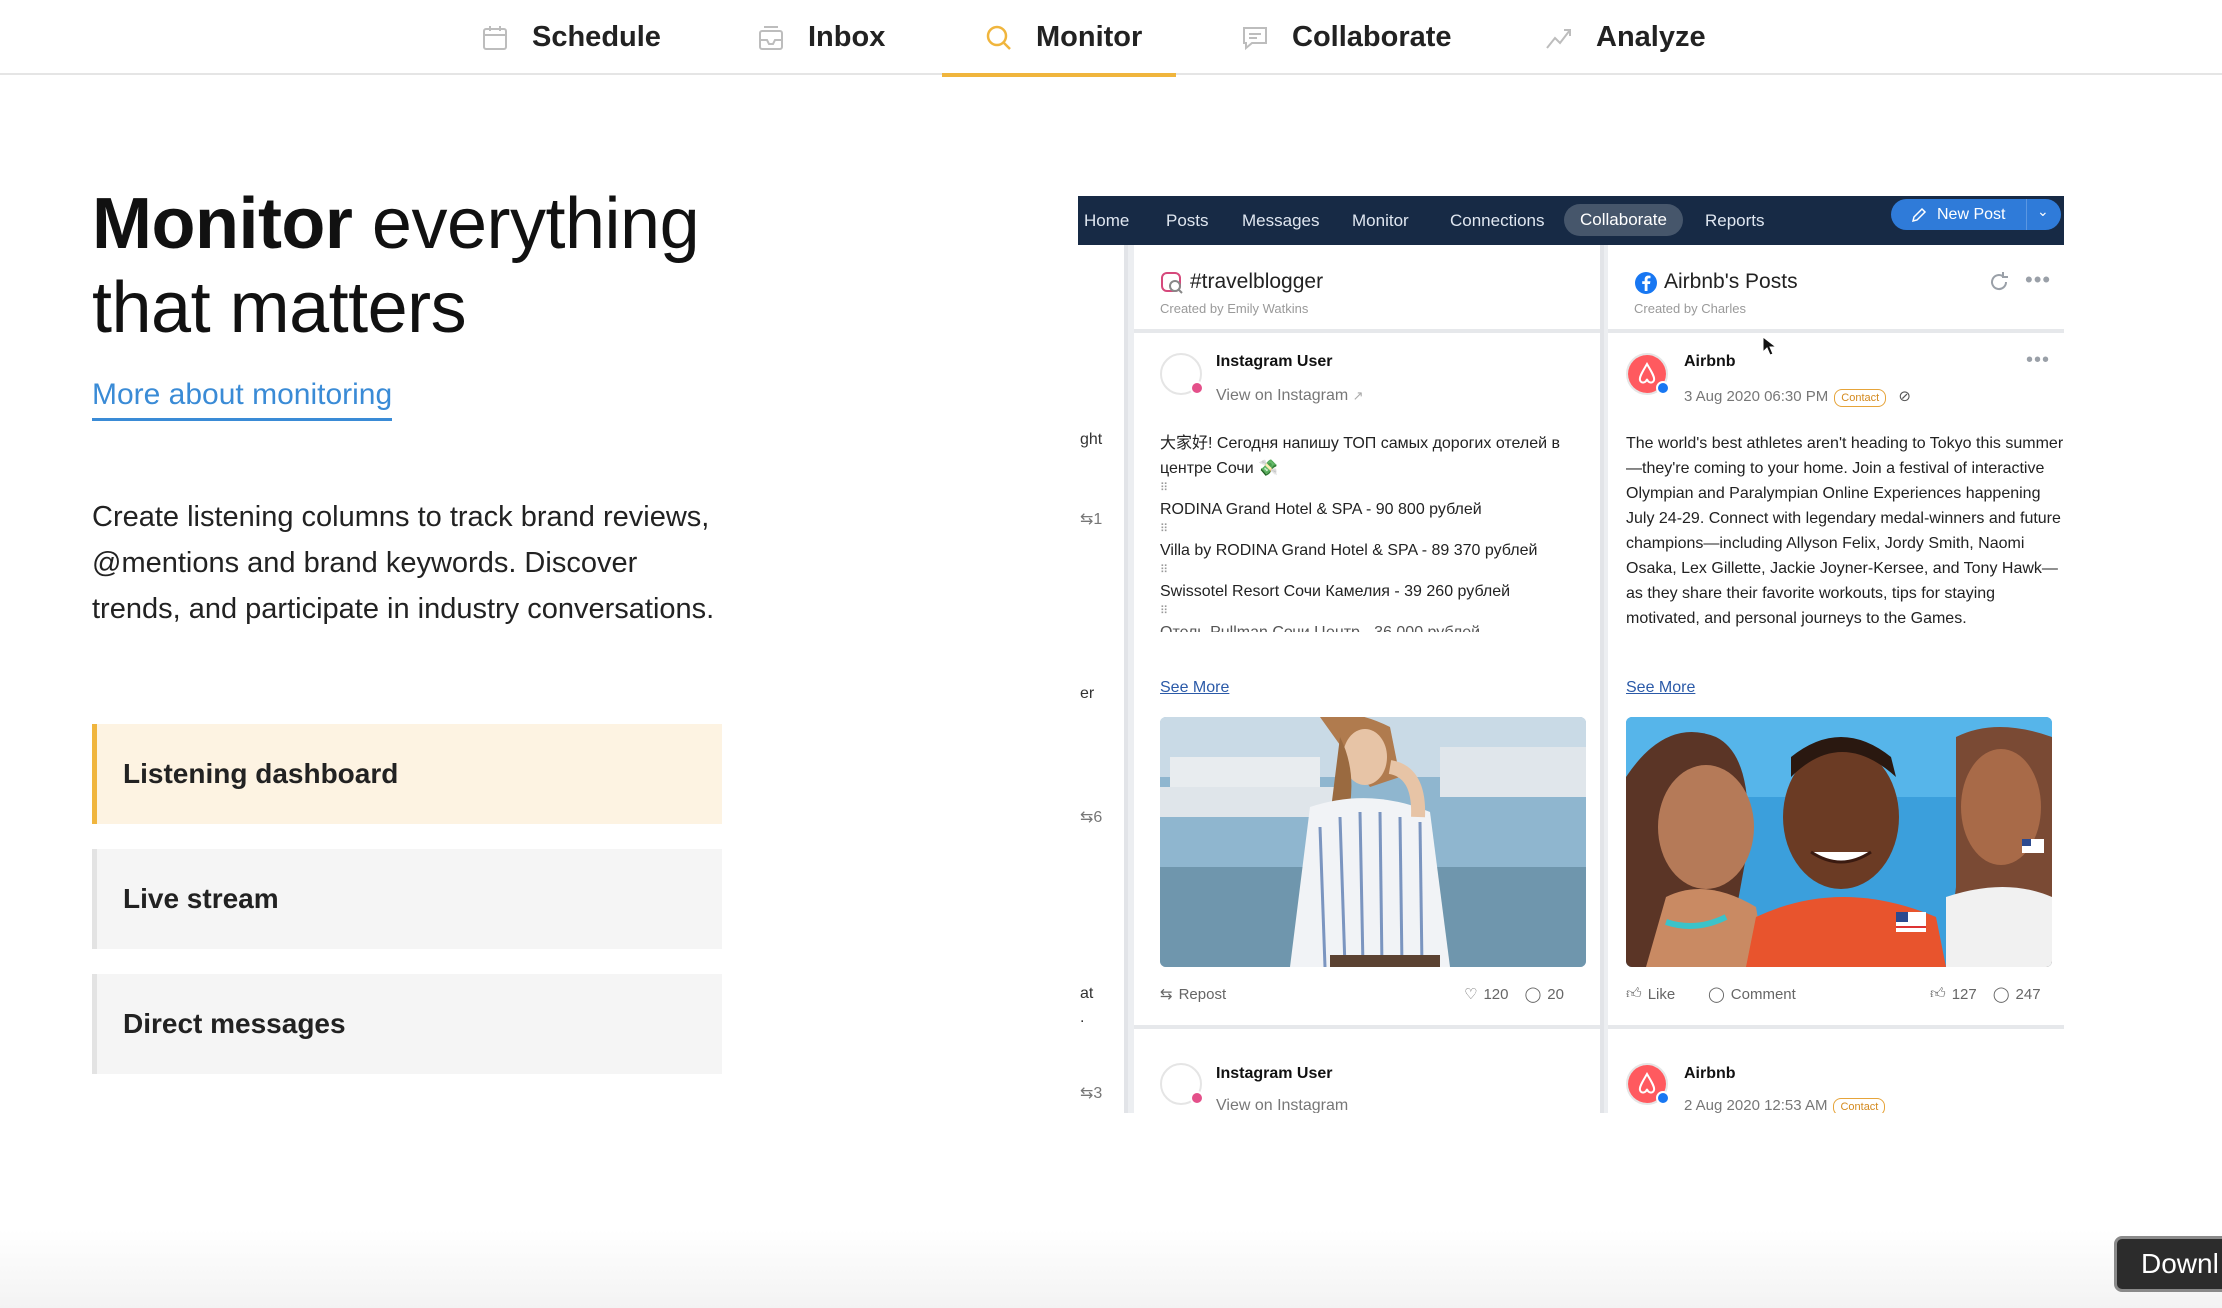 This screenshot has width=2222, height=1308. I want to click on post-stats: 👍︎ 127 ◯ 247, so click(1985, 994).